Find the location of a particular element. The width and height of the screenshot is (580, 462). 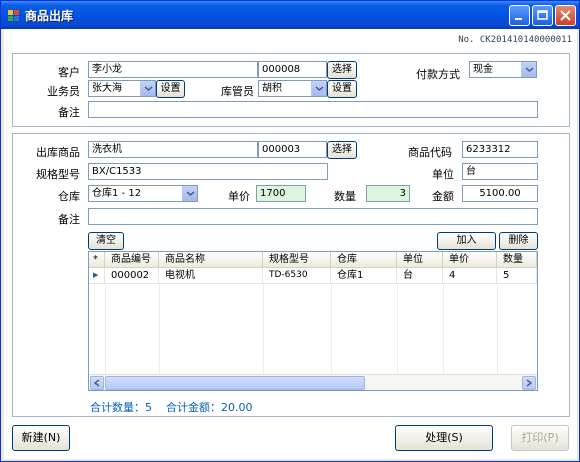

grid-col-no: 商品编号 is located at coordinates (132, 260).